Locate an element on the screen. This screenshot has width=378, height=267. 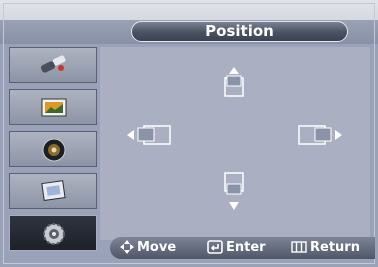
down-arrow-icon is located at coordinates (234, 191).